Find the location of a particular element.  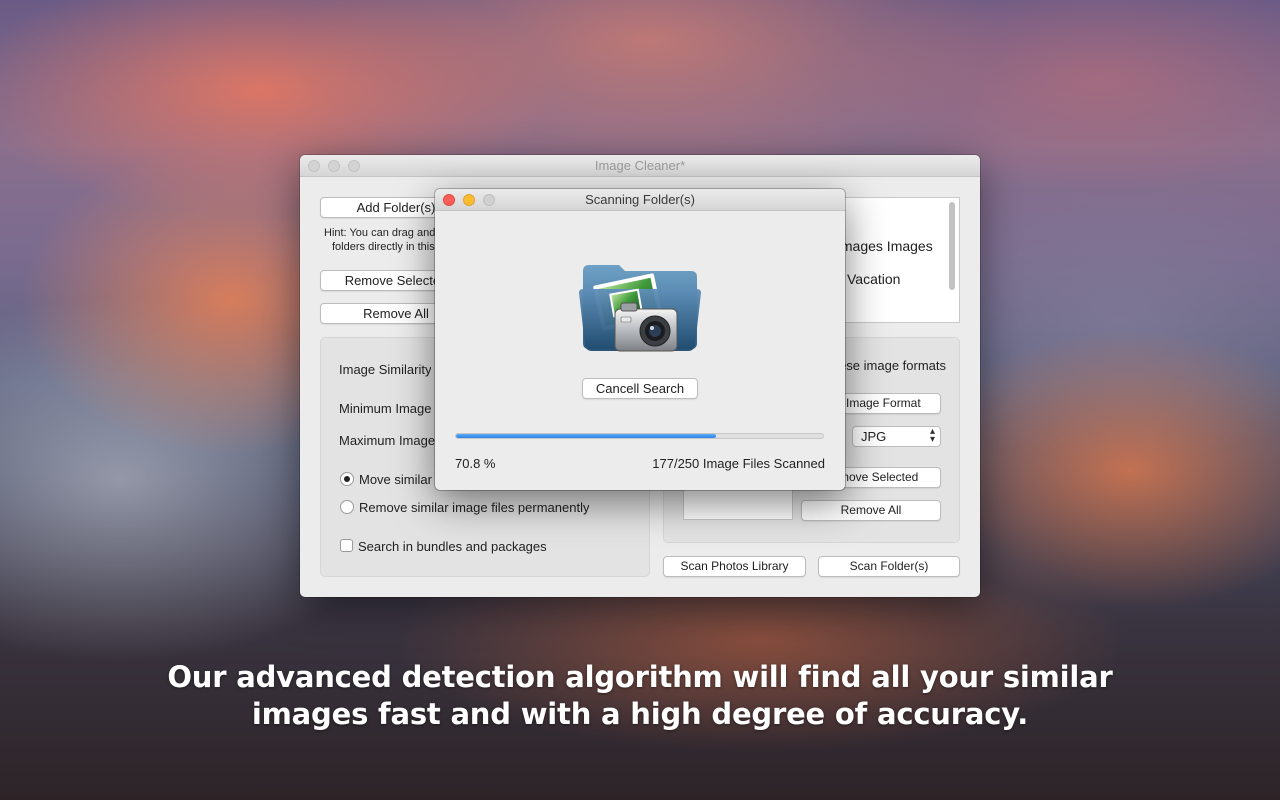

list-item: Images Images is located at coordinates (885, 246).